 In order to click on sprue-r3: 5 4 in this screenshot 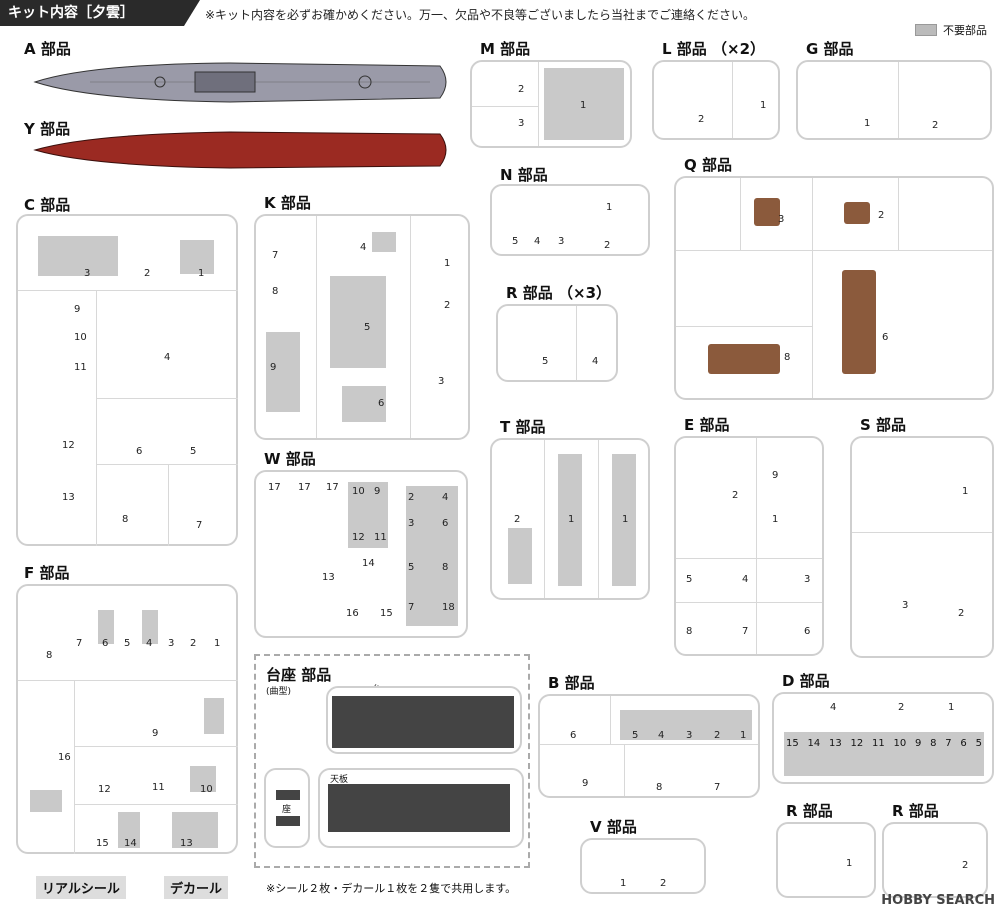, I will do `click(557, 343)`.